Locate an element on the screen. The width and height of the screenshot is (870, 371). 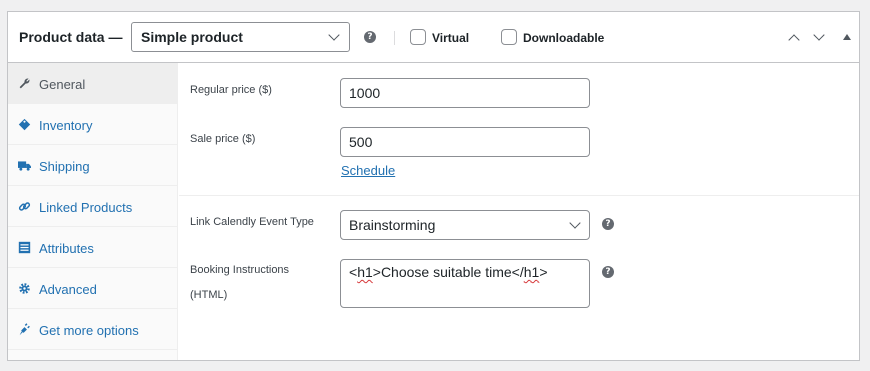
booking-label-line1: Booking Instructions is located at coordinates (240, 270).